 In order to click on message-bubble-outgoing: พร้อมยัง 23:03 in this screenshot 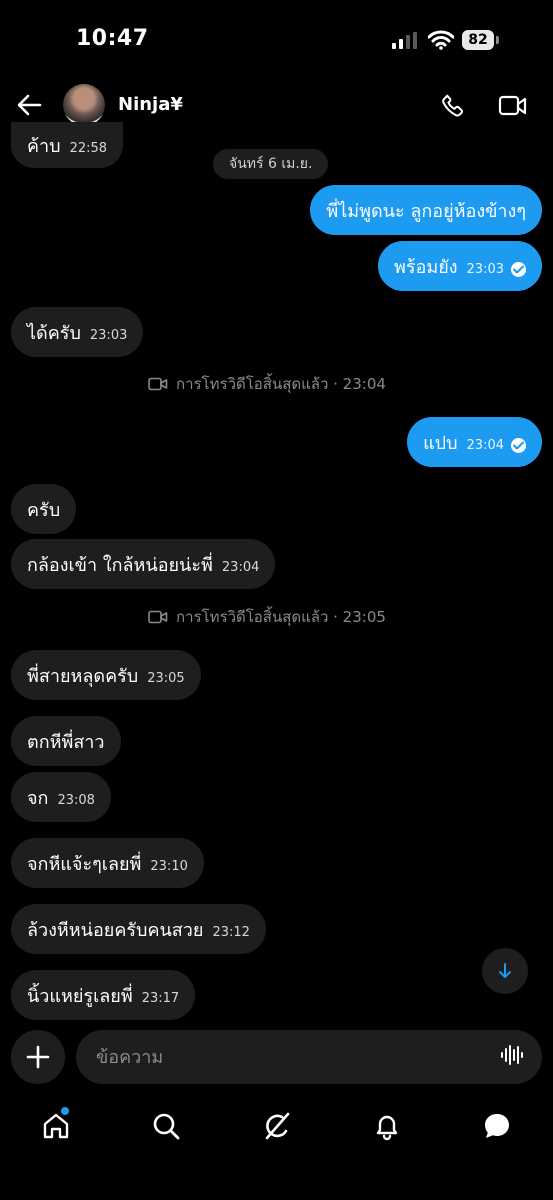, I will do `click(459, 266)`.